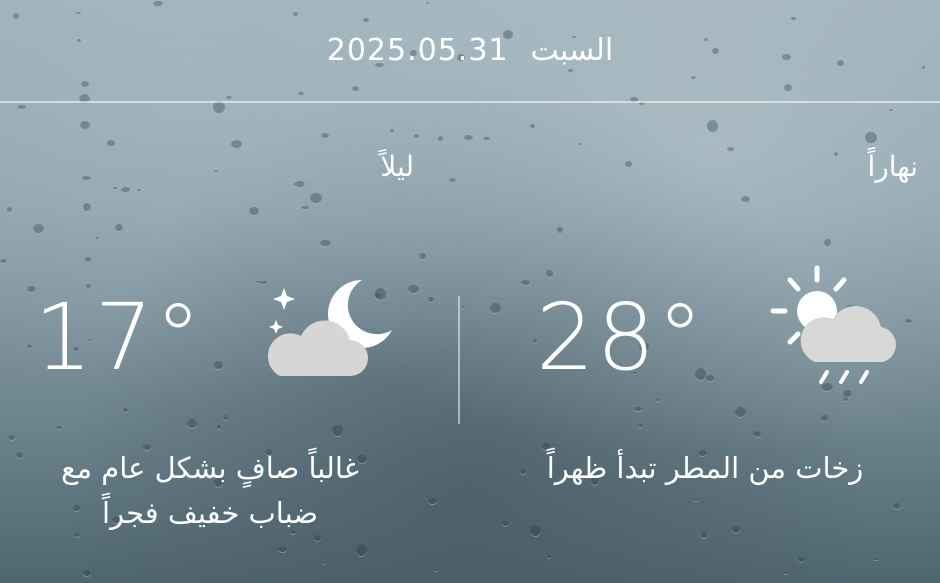 This screenshot has width=940, height=583. Describe the element at coordinates (572, 50) in the screenshot. I see `day-name: السبت` at that location.